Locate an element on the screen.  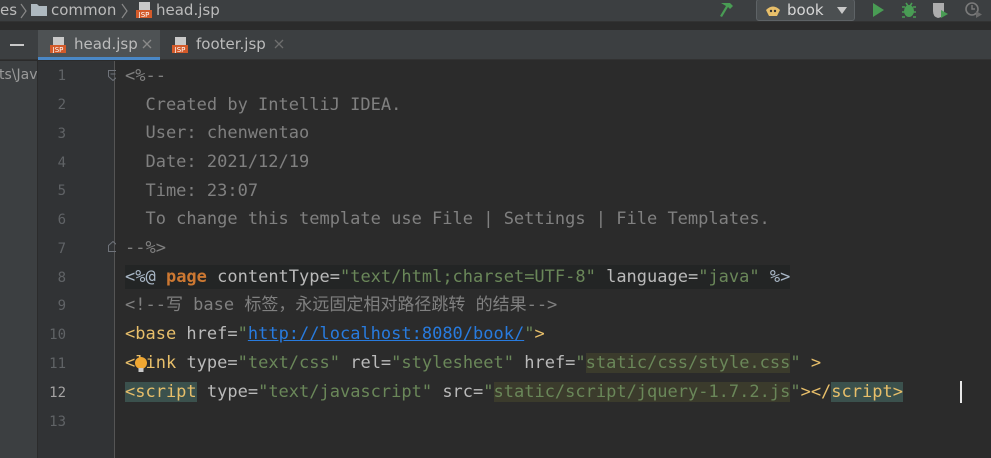
attr-src: src= is located at coordinates (458, 392).